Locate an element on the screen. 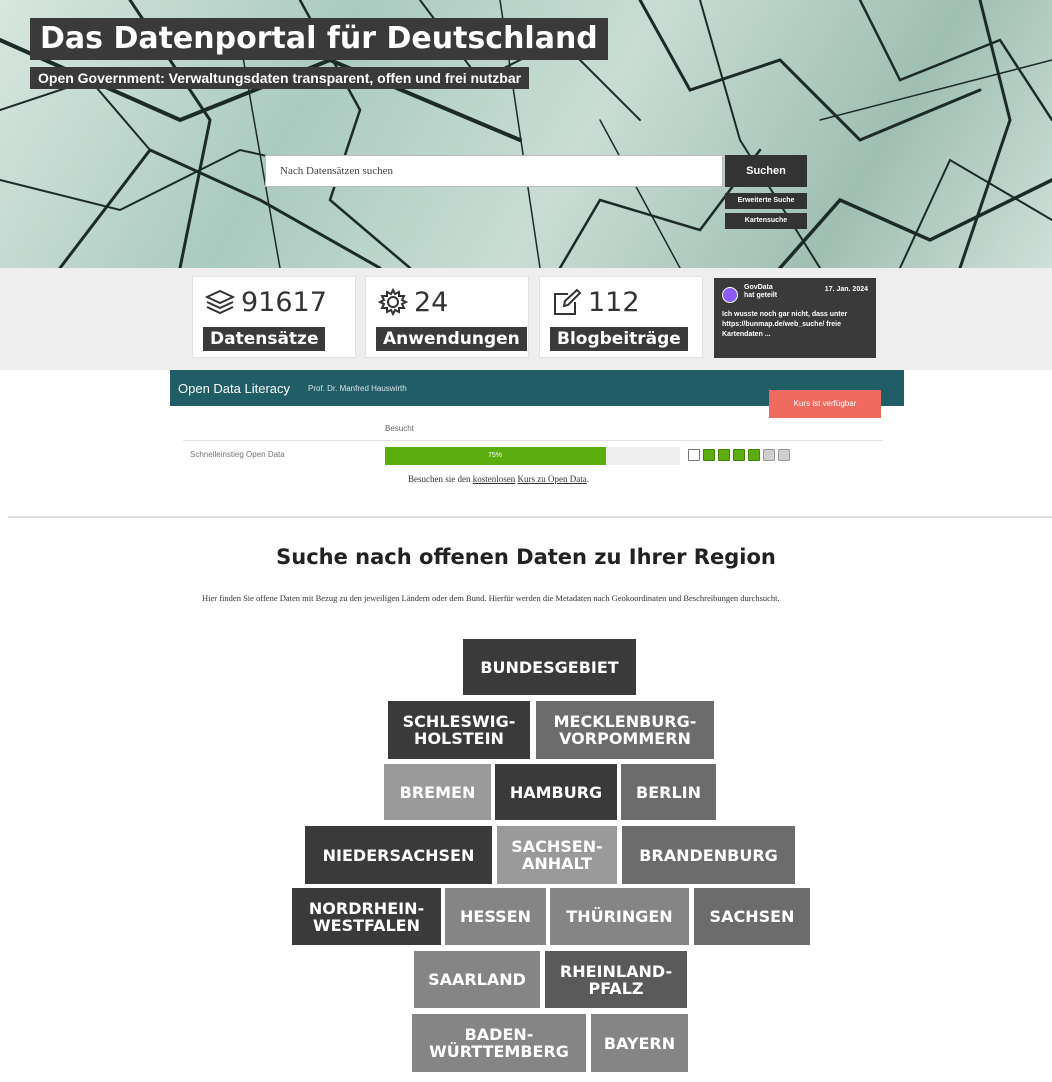  course-author: Prof. Dr. Manfred Hauswirth is located at coordinates (357, 388).